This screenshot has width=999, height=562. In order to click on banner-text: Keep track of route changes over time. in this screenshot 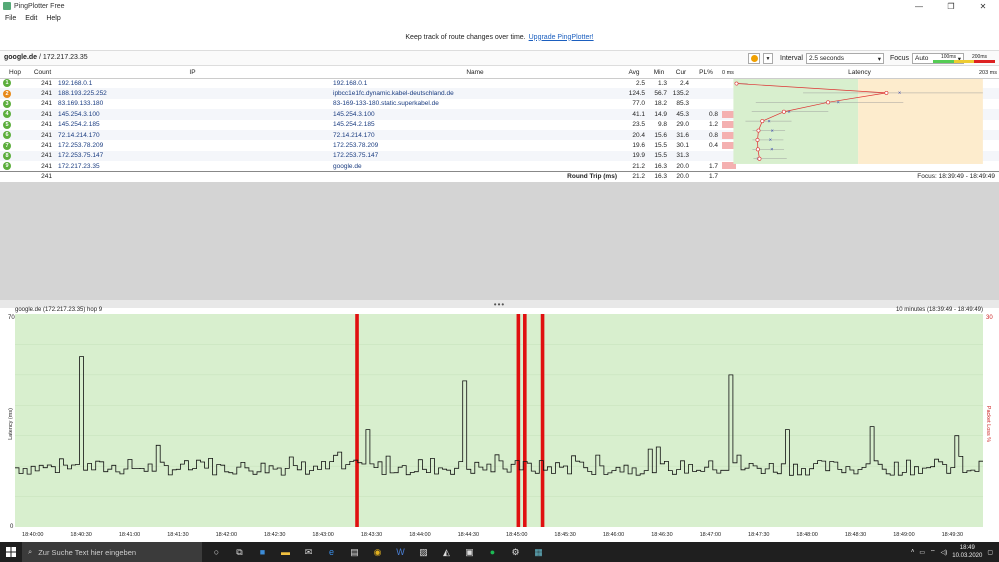, I will do `click(465, 37)`.